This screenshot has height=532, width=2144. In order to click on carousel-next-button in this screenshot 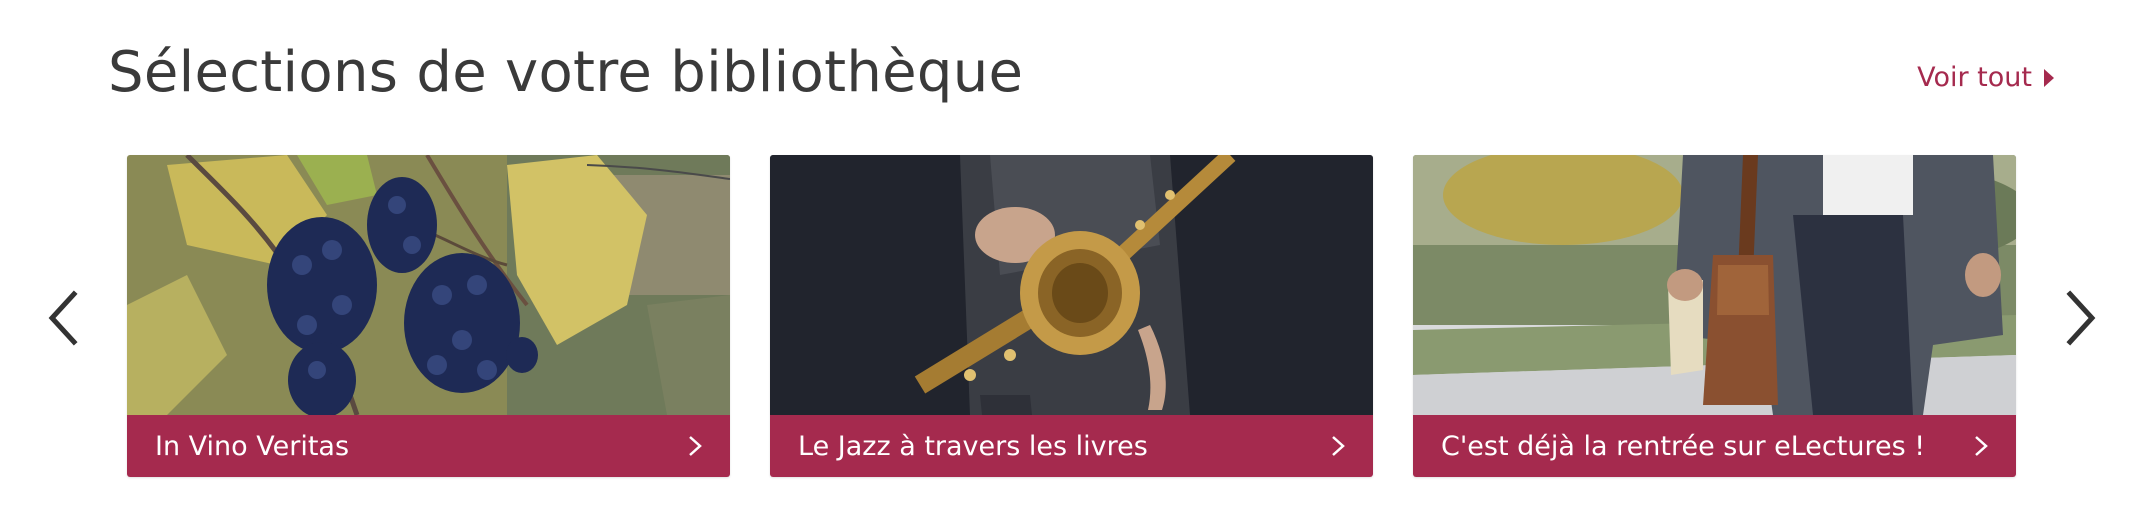, I will do `click(2080, 318)`.